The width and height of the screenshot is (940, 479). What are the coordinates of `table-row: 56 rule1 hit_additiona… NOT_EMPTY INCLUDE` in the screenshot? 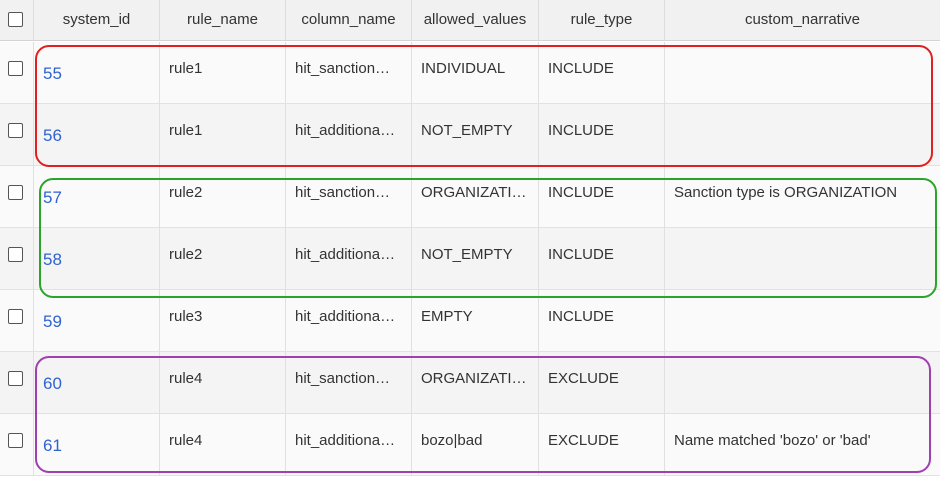 It's located at (470, 135).